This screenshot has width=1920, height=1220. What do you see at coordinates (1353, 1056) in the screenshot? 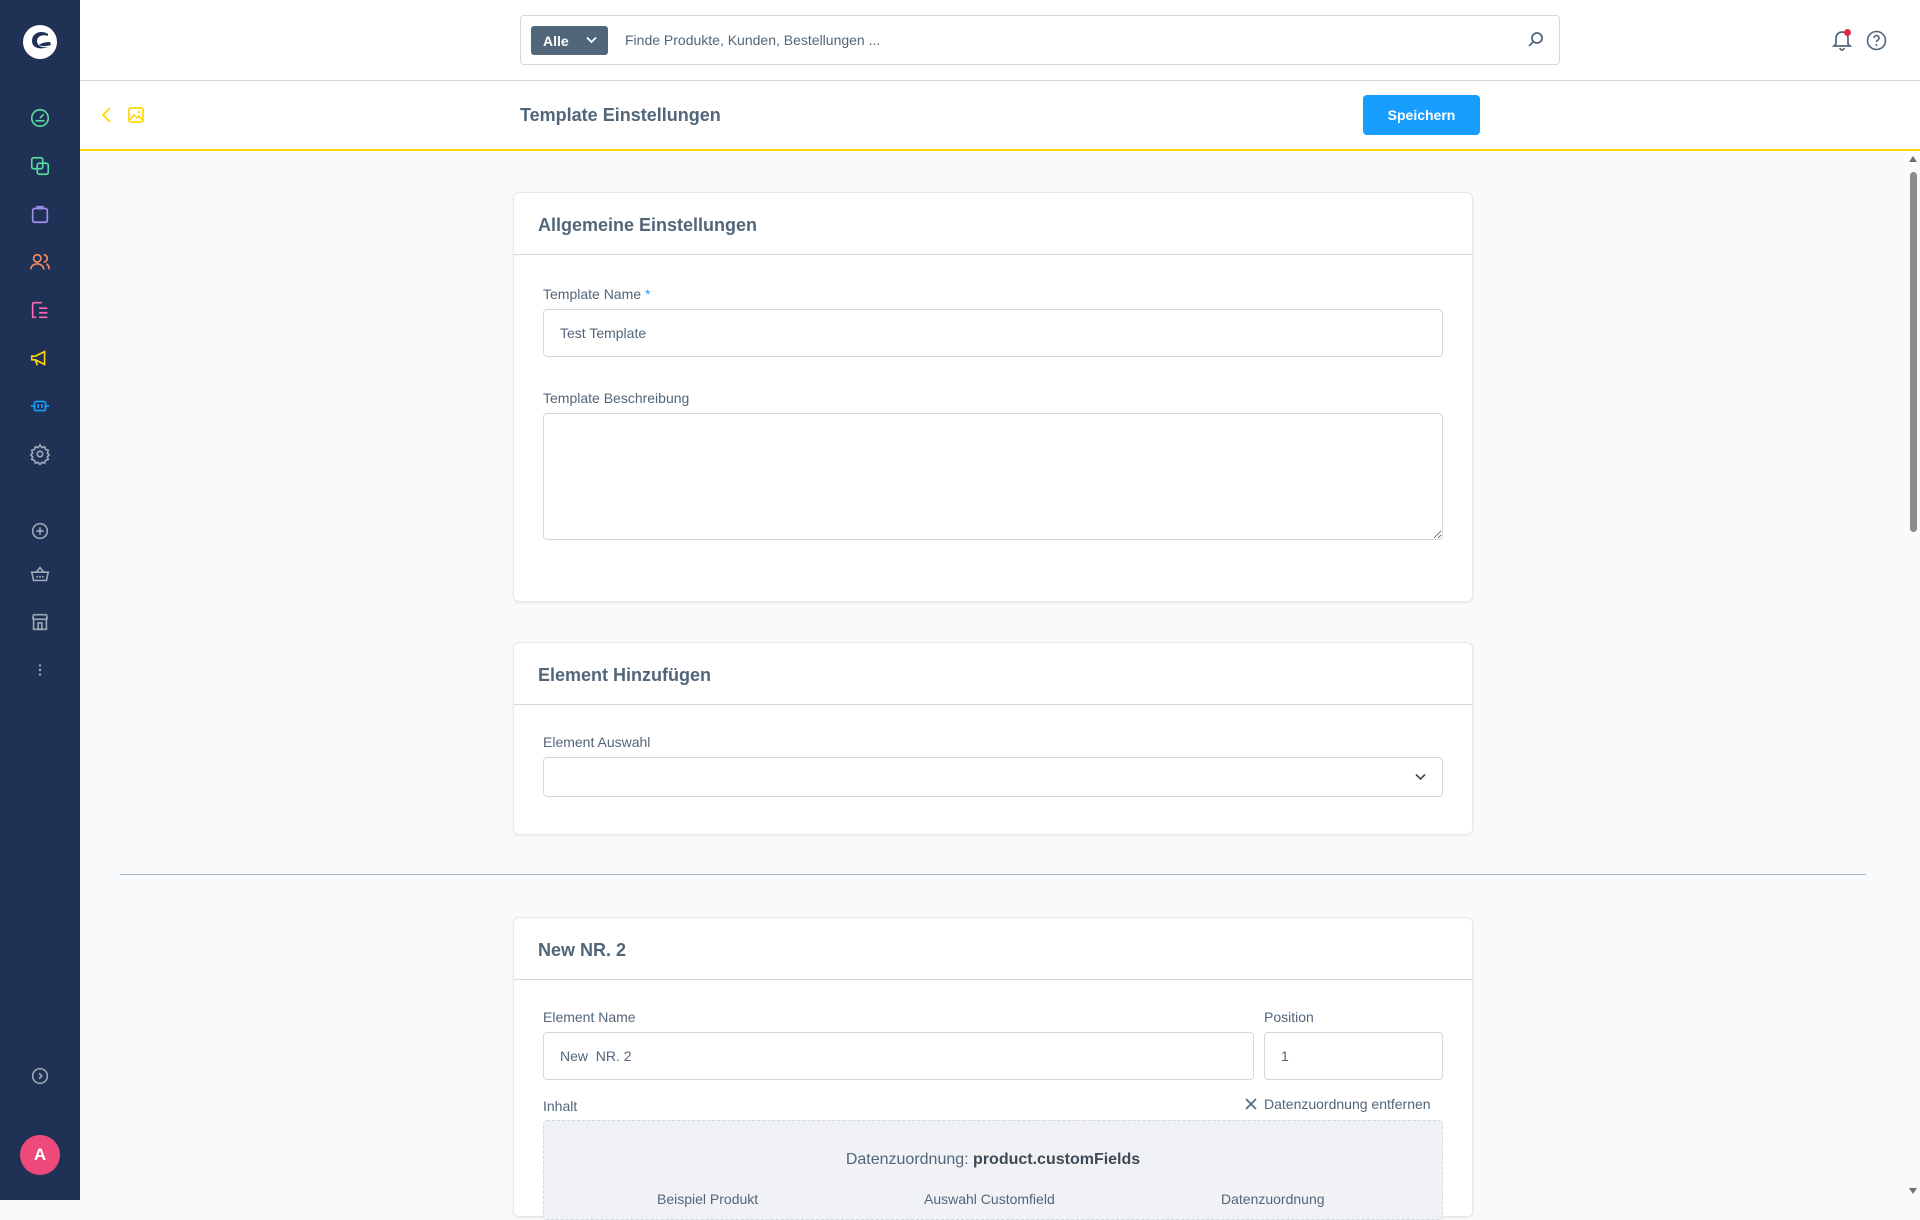
I see `position-input` at bounding box center [1353, 1056].